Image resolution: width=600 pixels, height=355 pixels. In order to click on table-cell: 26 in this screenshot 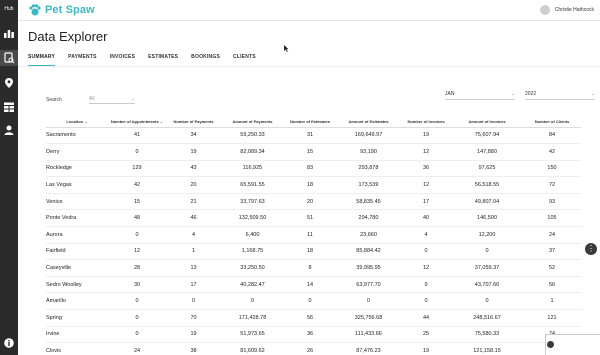, I will do `click(310, 348)`.